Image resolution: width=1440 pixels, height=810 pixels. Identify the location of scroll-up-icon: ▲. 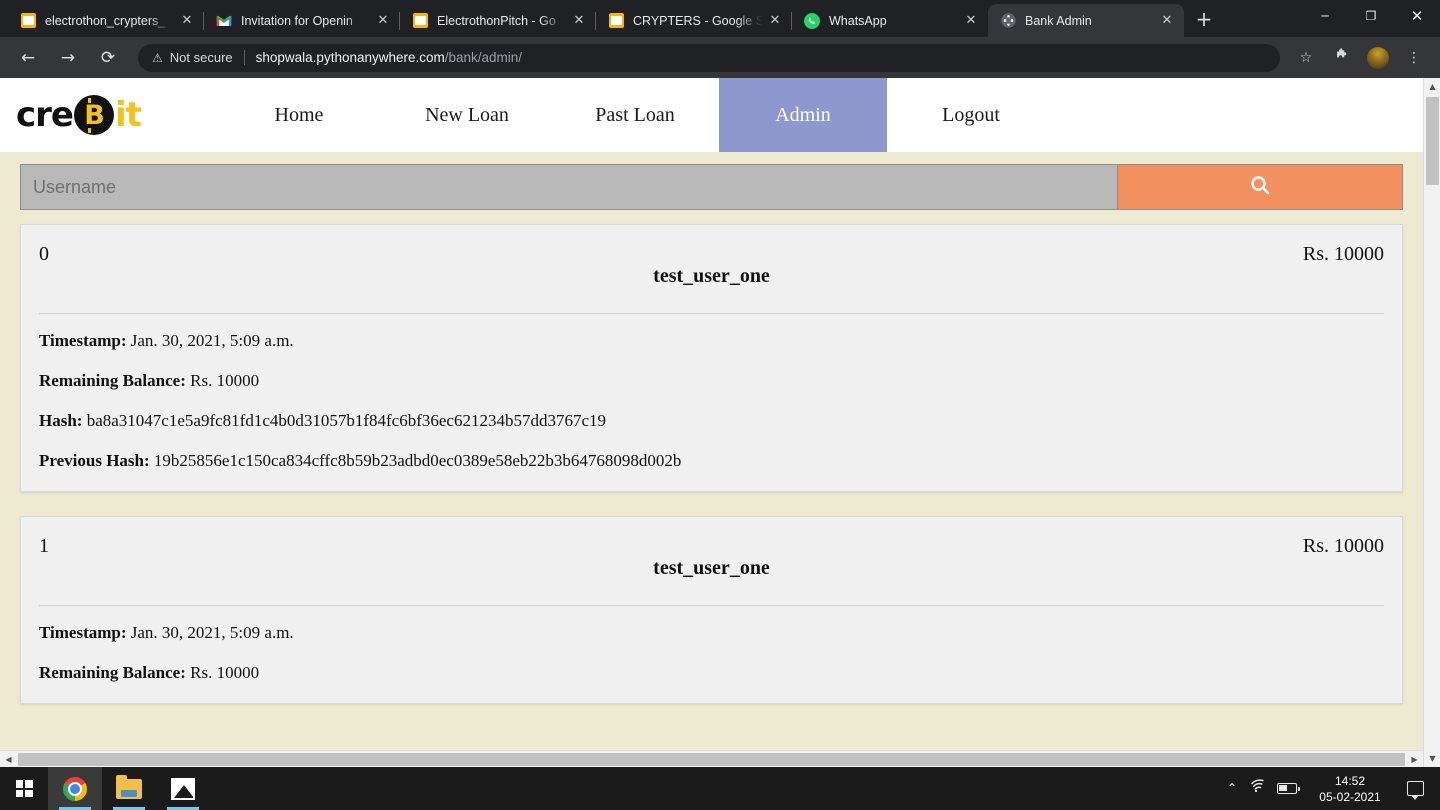
(1432, 86).